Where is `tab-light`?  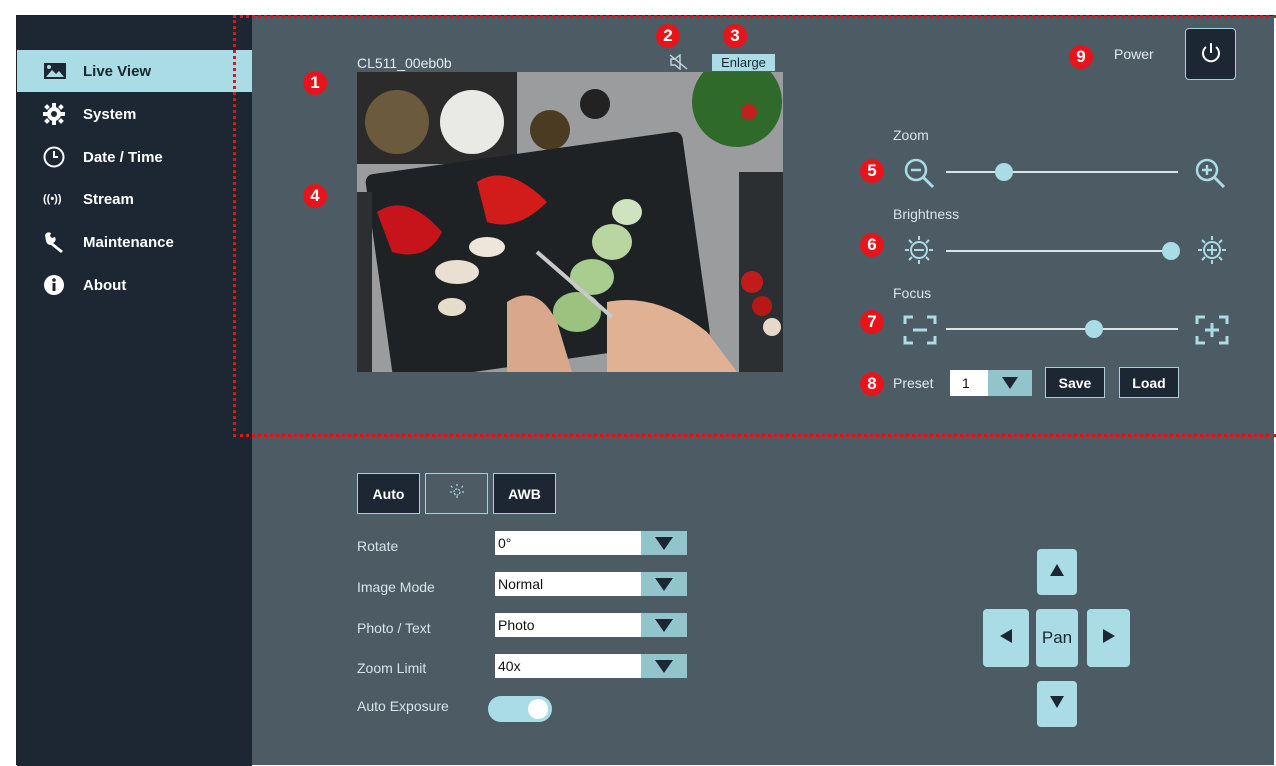
tab-light is located at coordinates (456, 493).